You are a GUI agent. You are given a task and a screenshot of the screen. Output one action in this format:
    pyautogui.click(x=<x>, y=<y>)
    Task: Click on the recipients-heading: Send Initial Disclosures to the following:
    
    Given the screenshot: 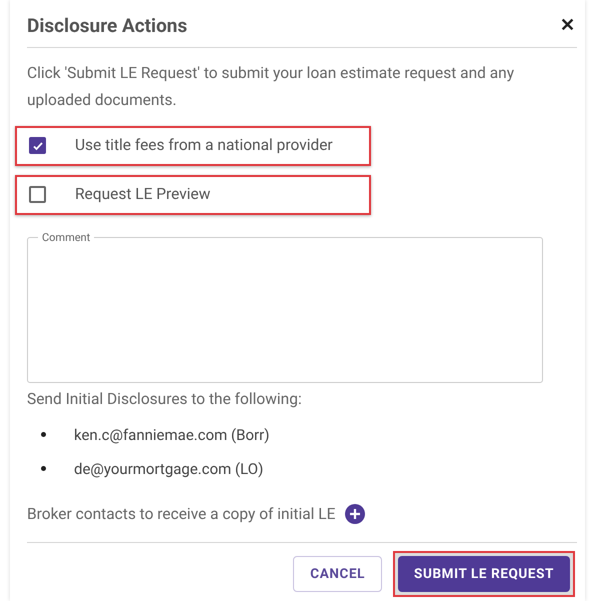 What is the action you would take?
    pyautogui.click(x=165, y=399)
    